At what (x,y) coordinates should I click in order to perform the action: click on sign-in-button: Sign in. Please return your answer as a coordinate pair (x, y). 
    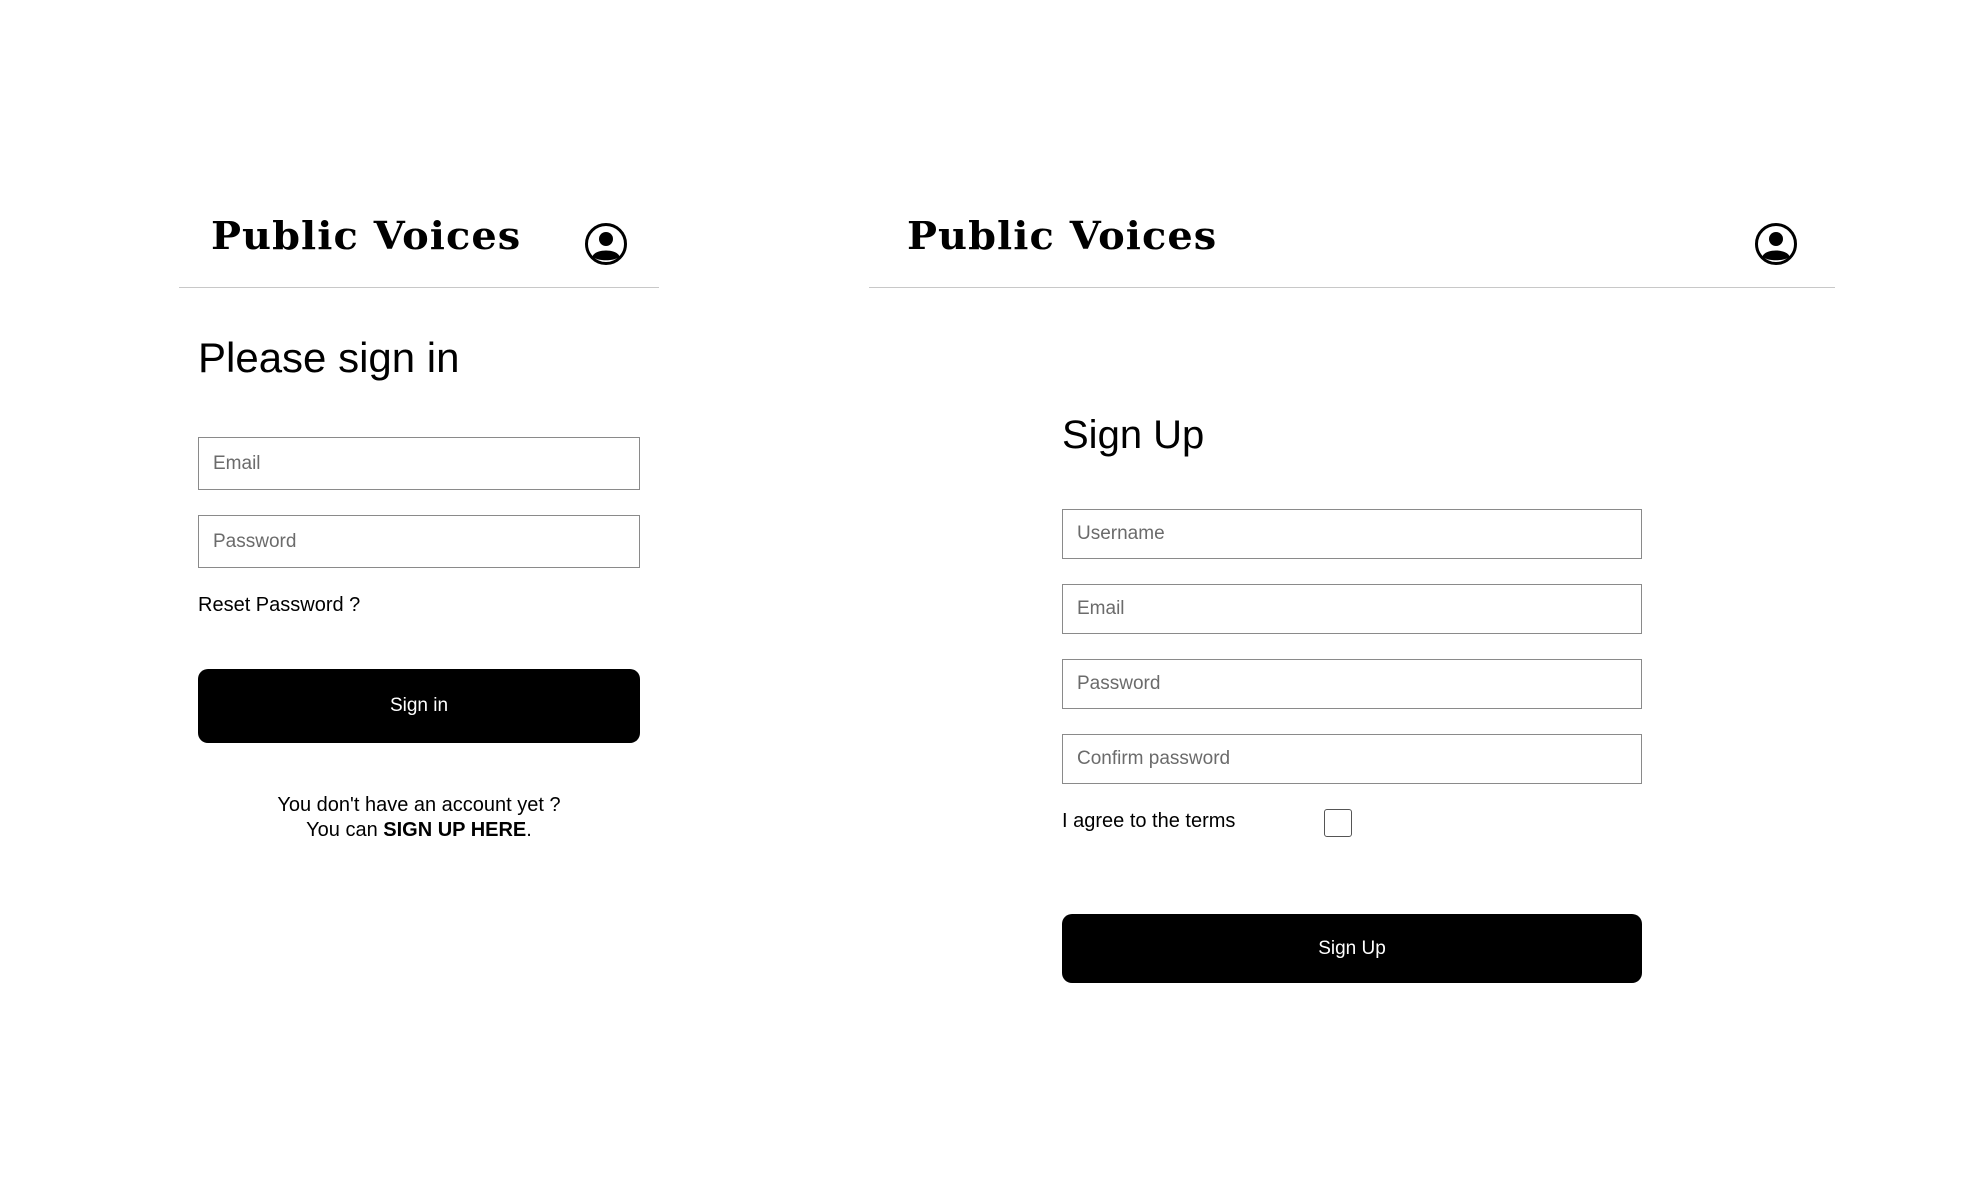
    Looking at the image, I should click on (419, 706).